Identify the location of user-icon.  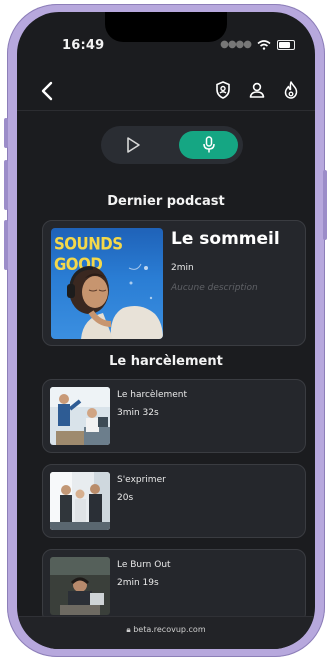
(257, 90).